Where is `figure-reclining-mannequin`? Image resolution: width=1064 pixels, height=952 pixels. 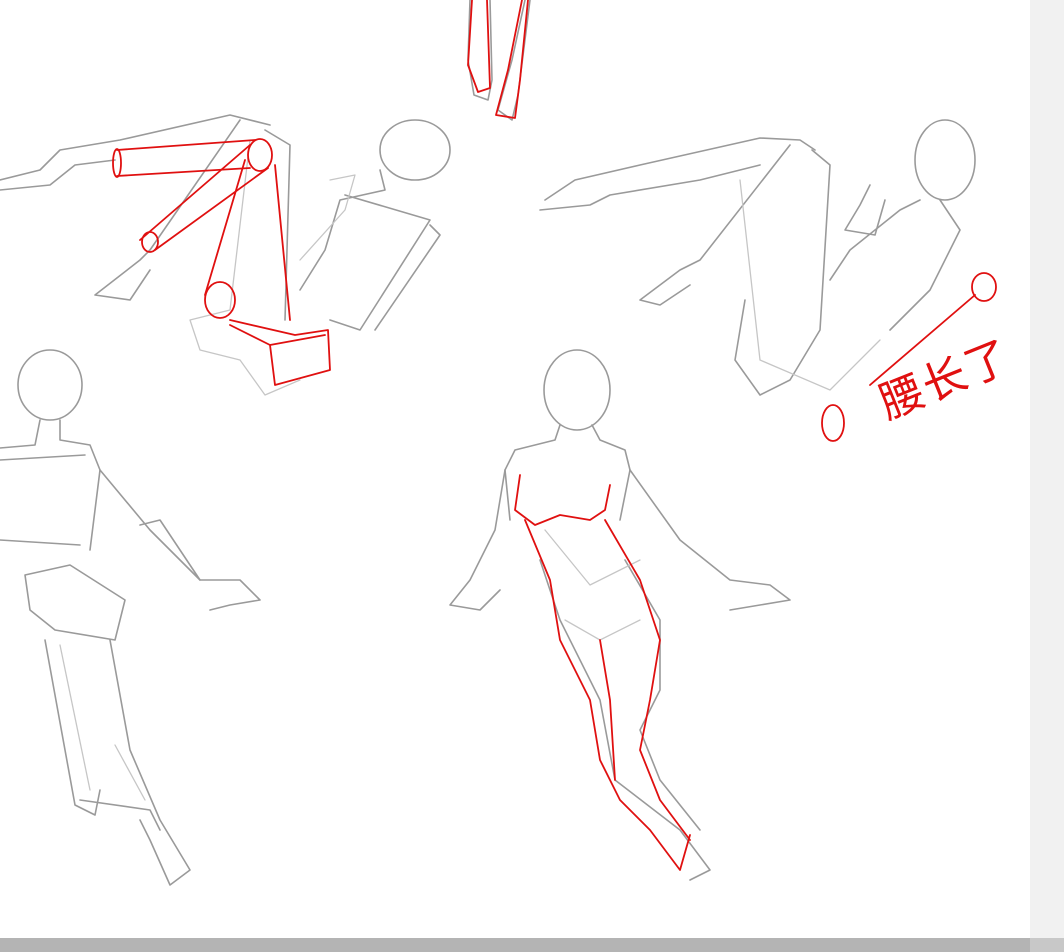 figure-reclining-mannequin is located at coordinates (225, 255).